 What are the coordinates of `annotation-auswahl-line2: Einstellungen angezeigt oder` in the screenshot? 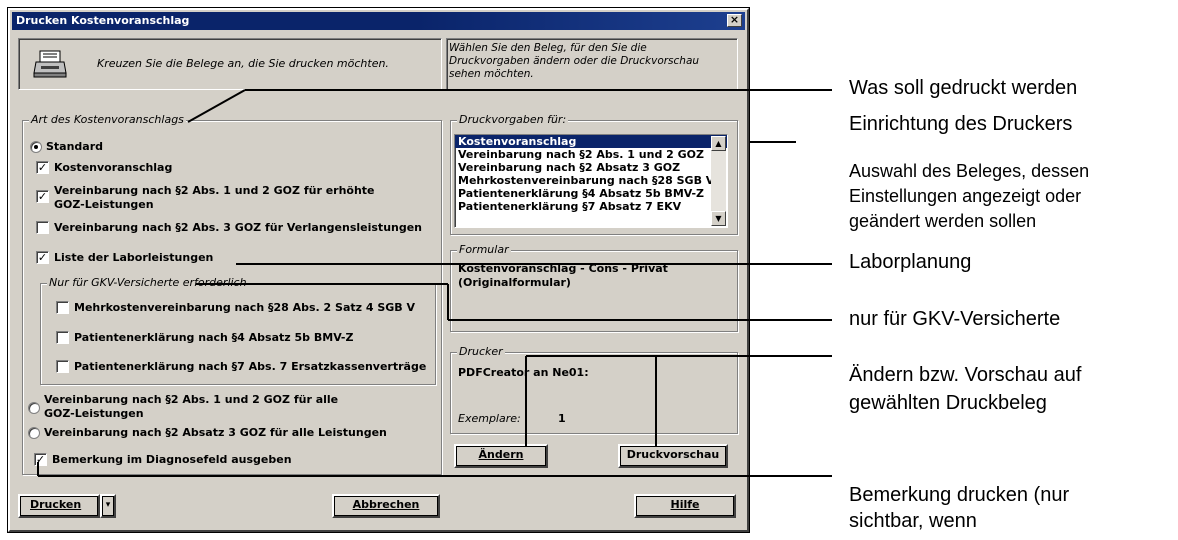 It's located at (965, 196).